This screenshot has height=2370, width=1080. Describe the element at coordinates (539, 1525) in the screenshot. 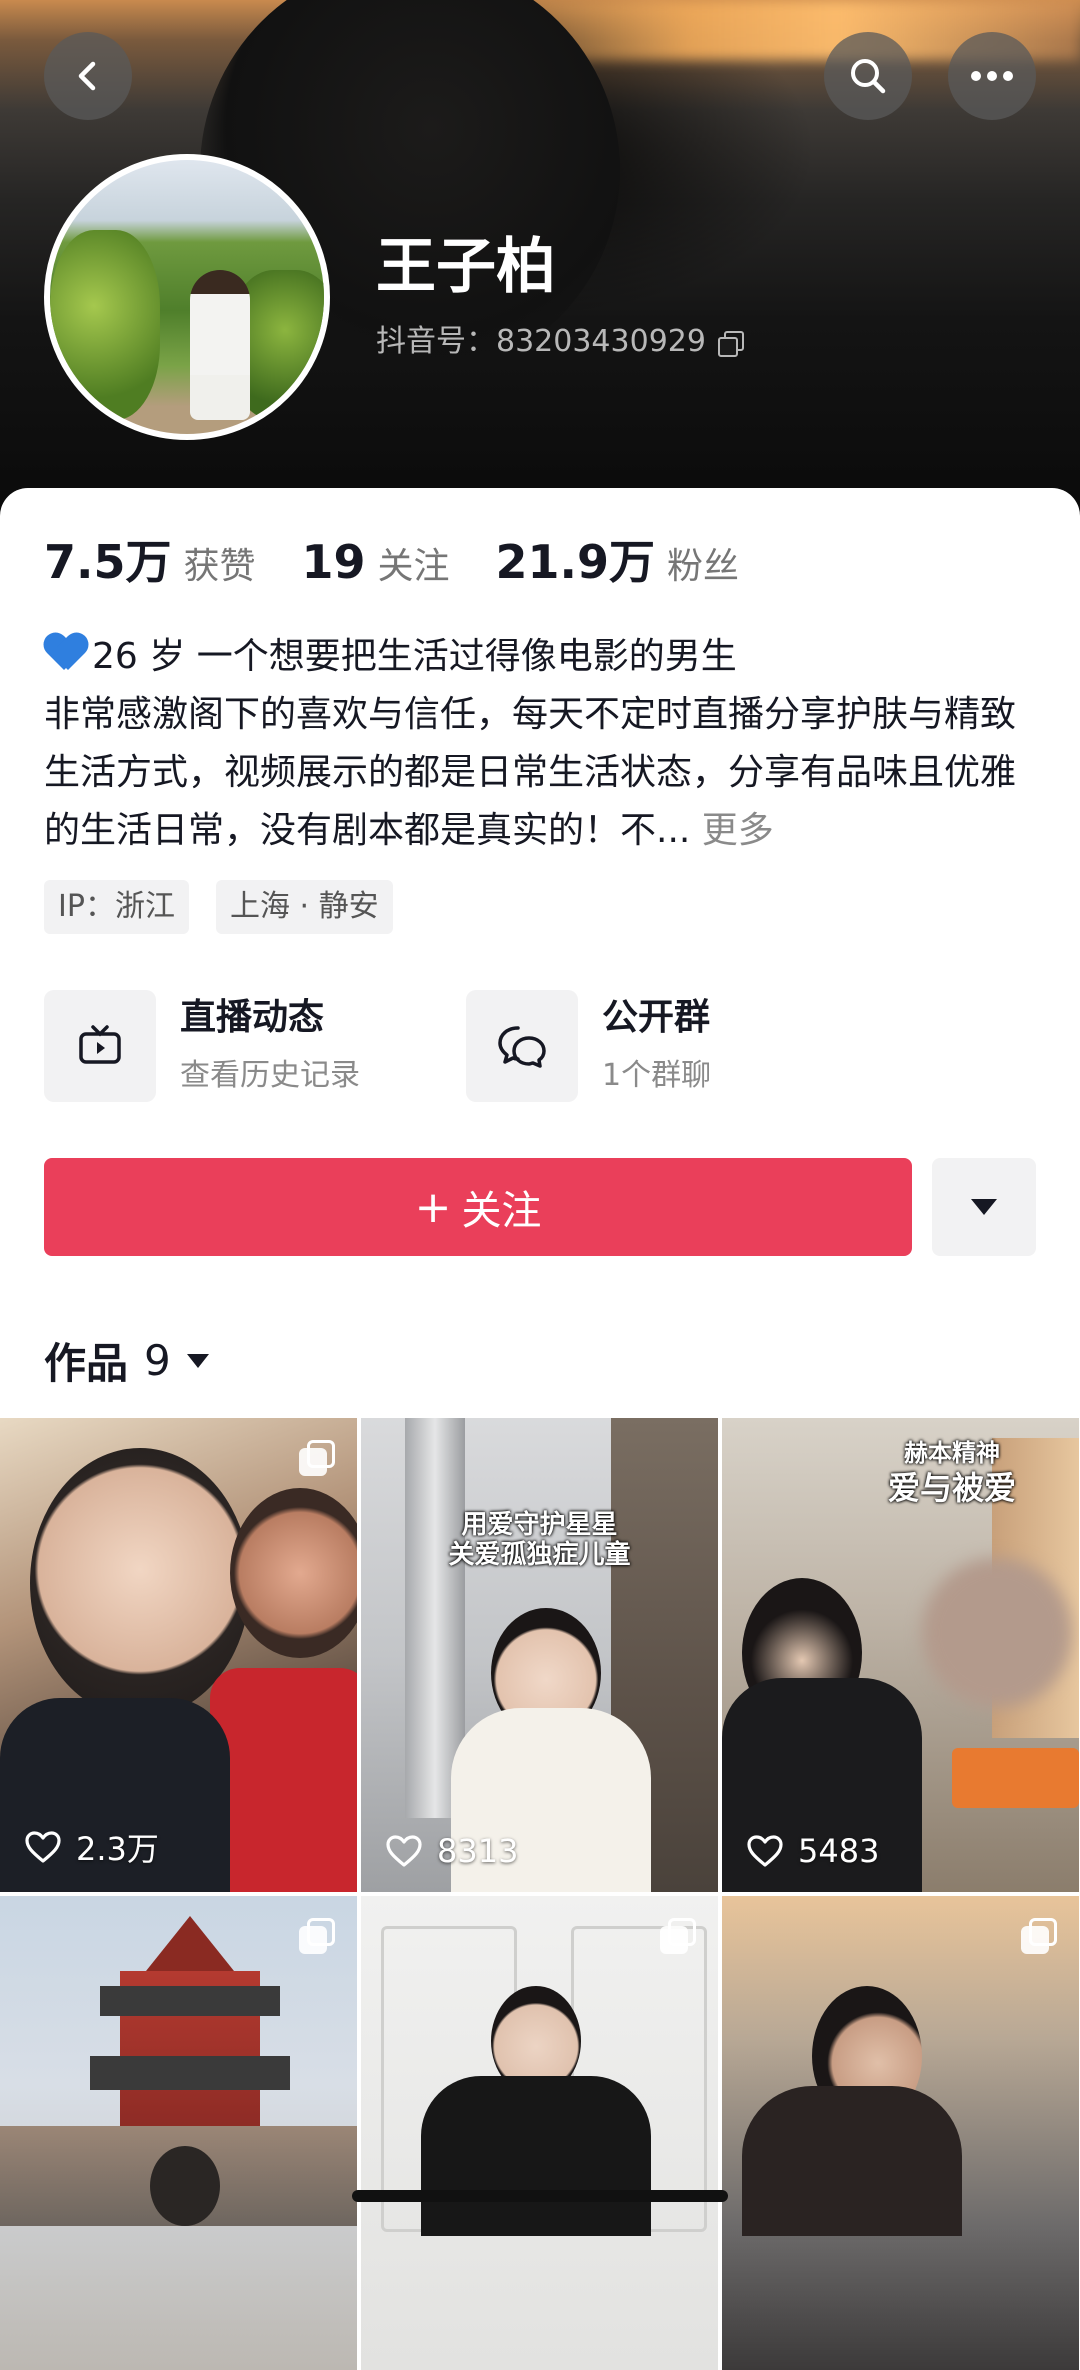

I see `overlay-line: 用爱守护星星` at that location.